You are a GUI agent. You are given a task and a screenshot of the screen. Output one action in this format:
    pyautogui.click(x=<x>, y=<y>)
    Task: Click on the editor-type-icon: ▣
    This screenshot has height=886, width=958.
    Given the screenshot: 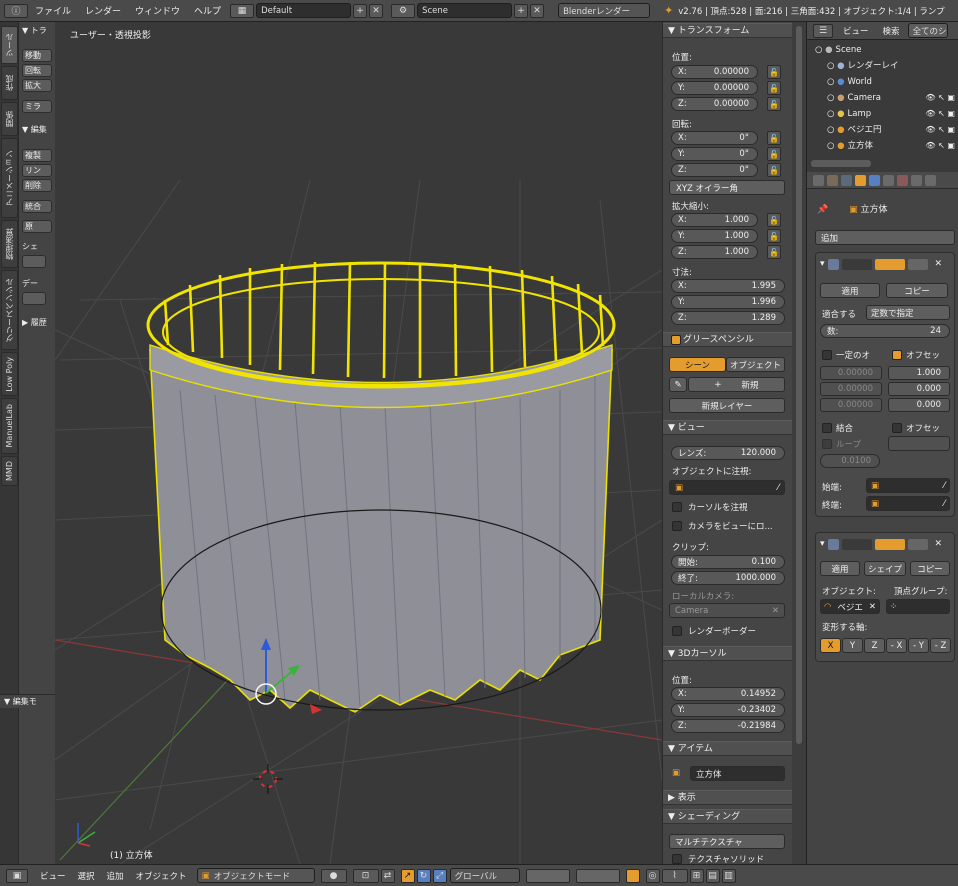 What is the action you would take?
    pyautogui.click(x=17, y=875)
    